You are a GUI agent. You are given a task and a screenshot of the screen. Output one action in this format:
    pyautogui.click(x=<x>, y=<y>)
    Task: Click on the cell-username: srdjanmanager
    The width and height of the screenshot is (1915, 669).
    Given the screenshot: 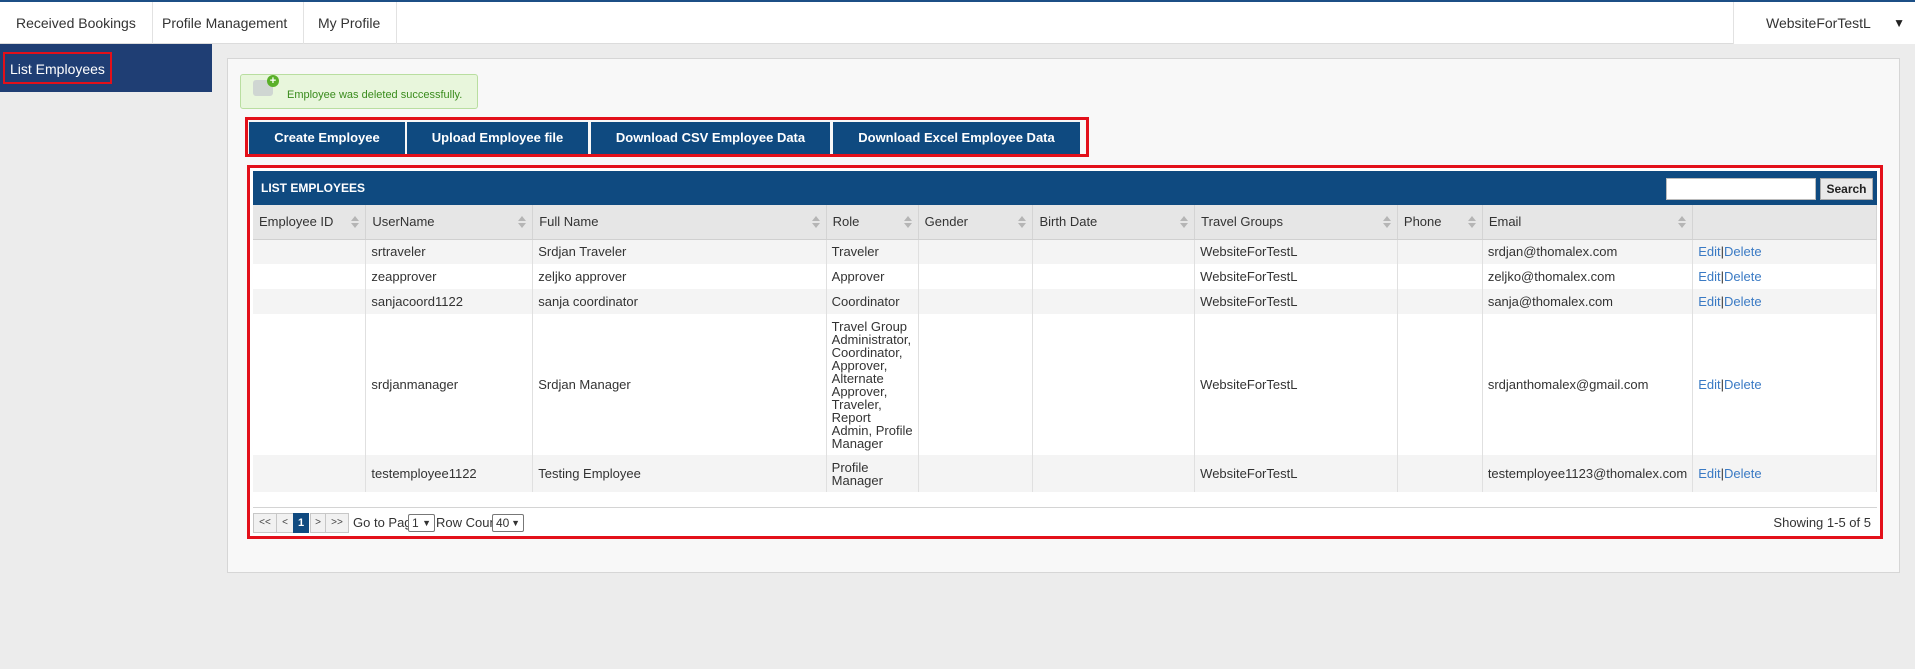 What is the action you would take?
    pyautogui.click(x=449, y=384)
    